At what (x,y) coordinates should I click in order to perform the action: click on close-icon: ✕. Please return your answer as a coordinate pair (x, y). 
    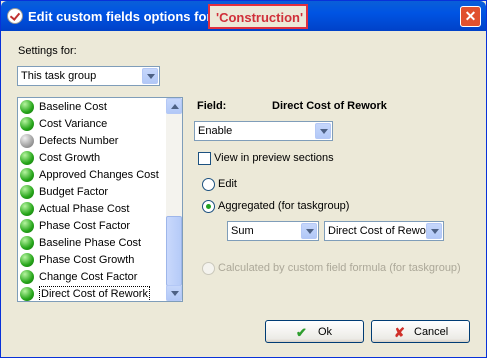
    Looking at the image, I should click on (470, 16).